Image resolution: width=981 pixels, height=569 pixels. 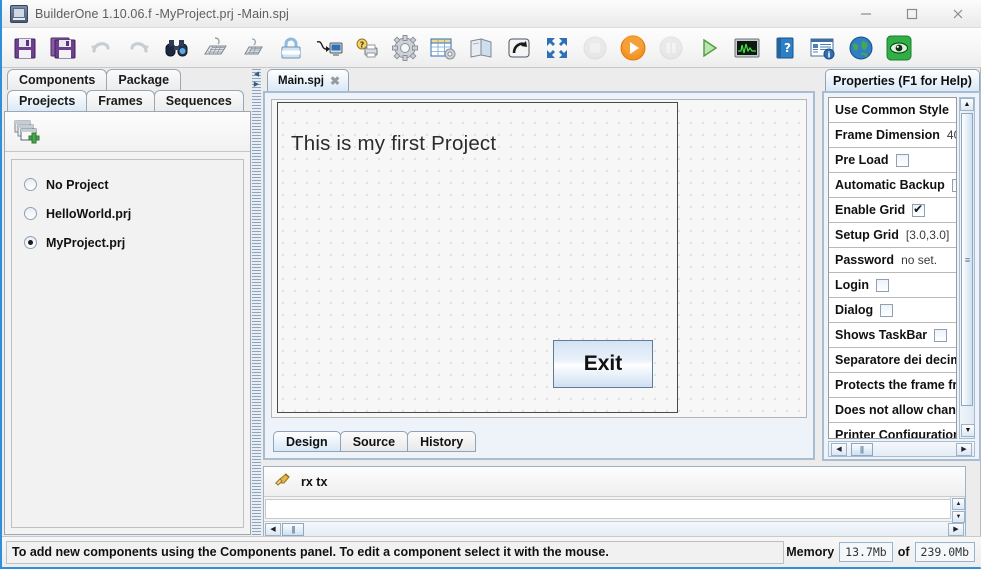 What do you see at coordinates (47, 100) in the screenshot?
I see `tab-projects: Proejects` at bounding box center [47, 100].